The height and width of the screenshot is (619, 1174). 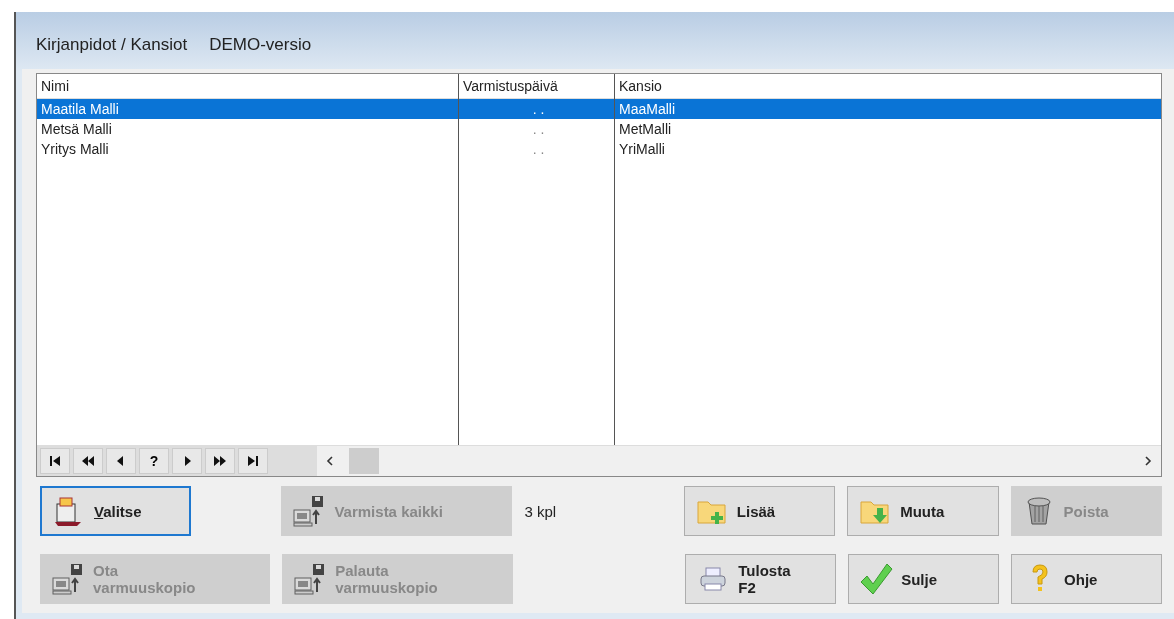 I want to click on close-button: Sulje, so click(x=924, y=579).